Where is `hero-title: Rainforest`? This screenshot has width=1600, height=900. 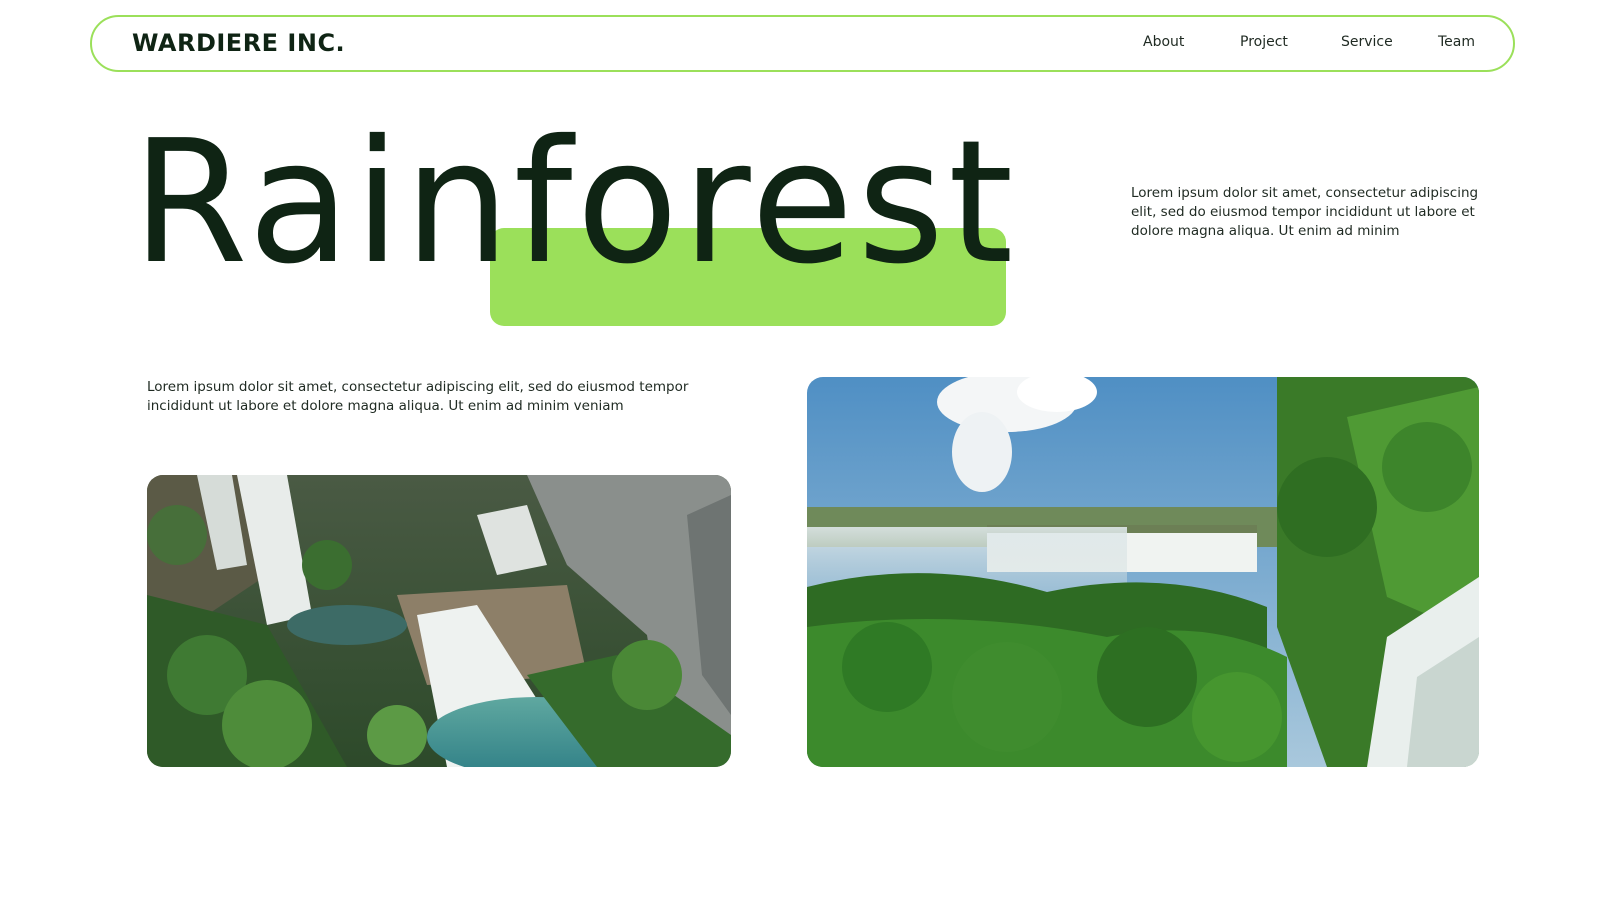
hero-title: Rainforest is located at coordinates (575, 203).